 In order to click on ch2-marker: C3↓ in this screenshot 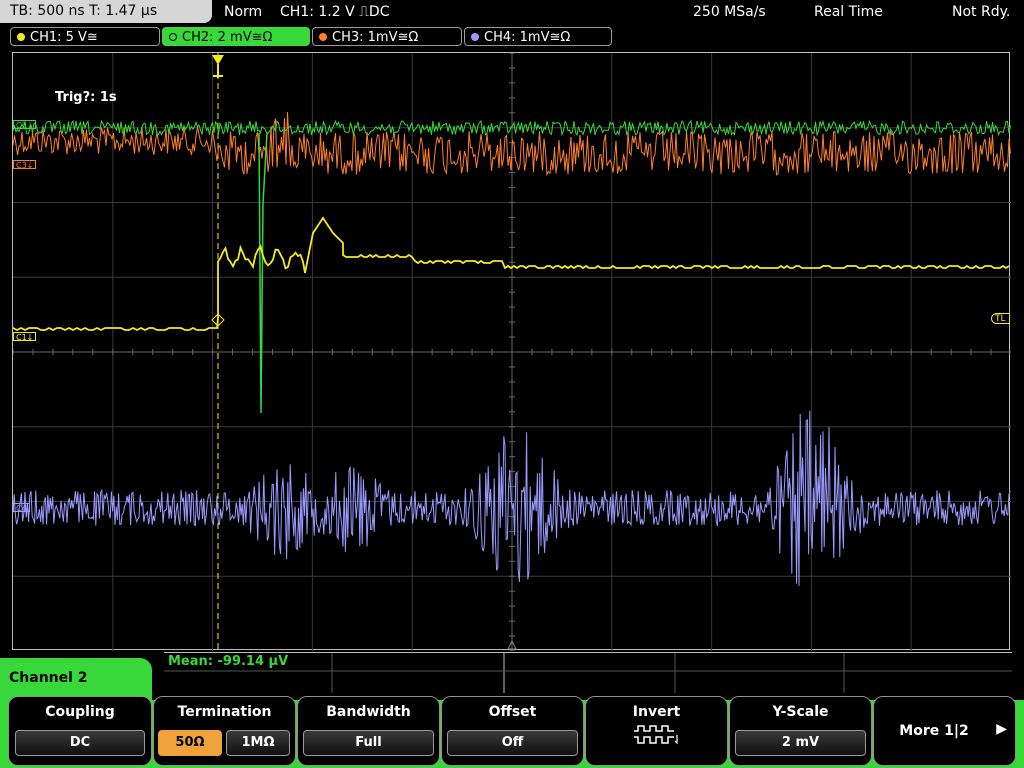, I will do `click(25, 125)`.